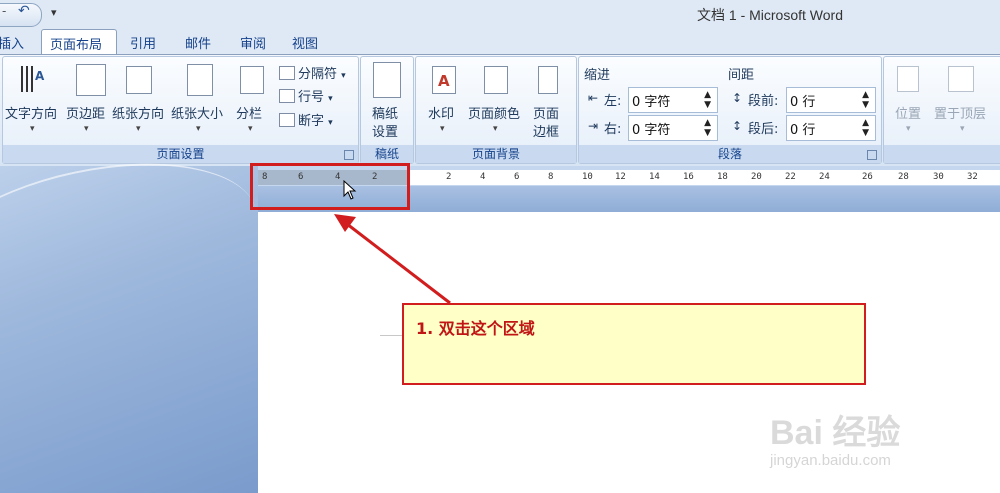 Image resolution: width=1000 pixels, height=493 pixels. What do you see at coordinates (350, 190) in the screenshot?
I see `mouse-pointer-icon` at bounding box center [350, 190].